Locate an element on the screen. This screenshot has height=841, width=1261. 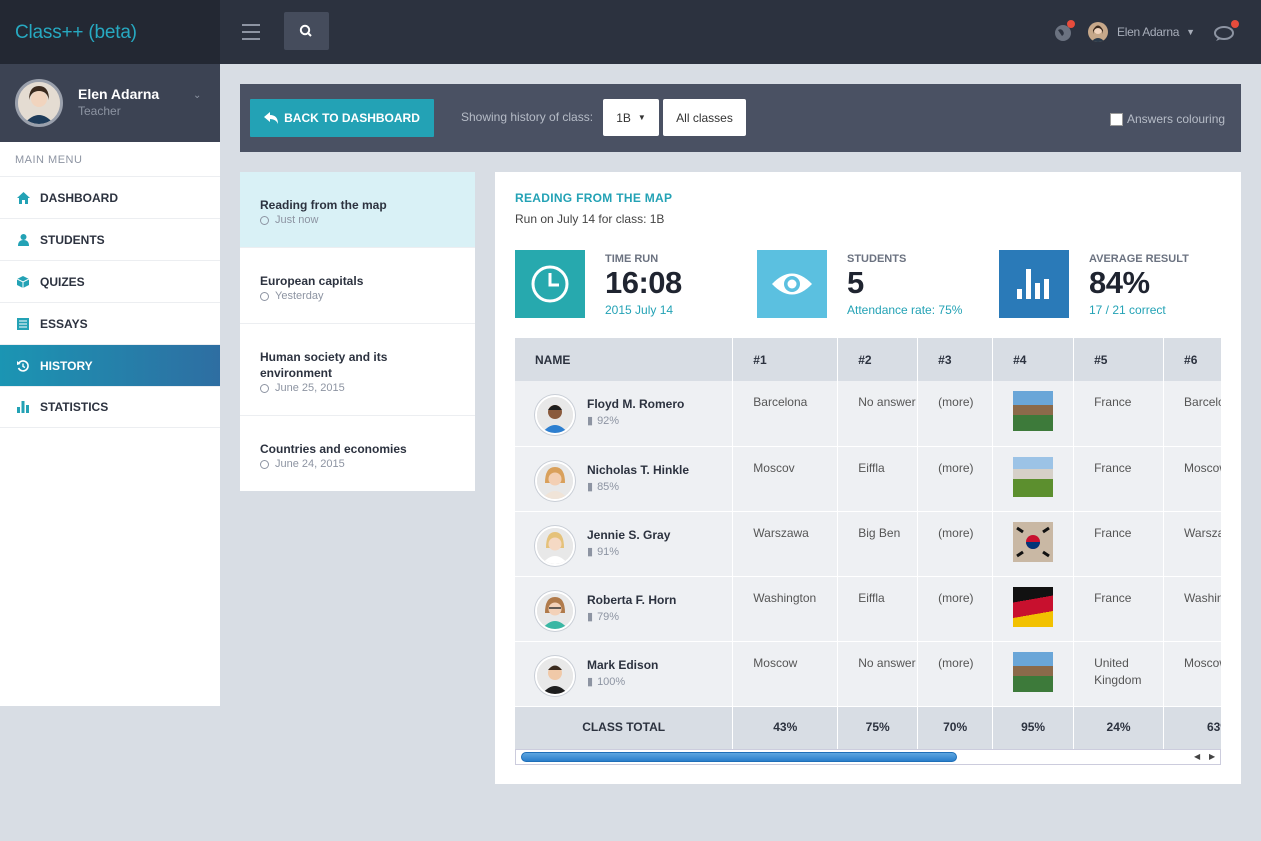
bar-chart-icon is located at coordinates (1034, 284).